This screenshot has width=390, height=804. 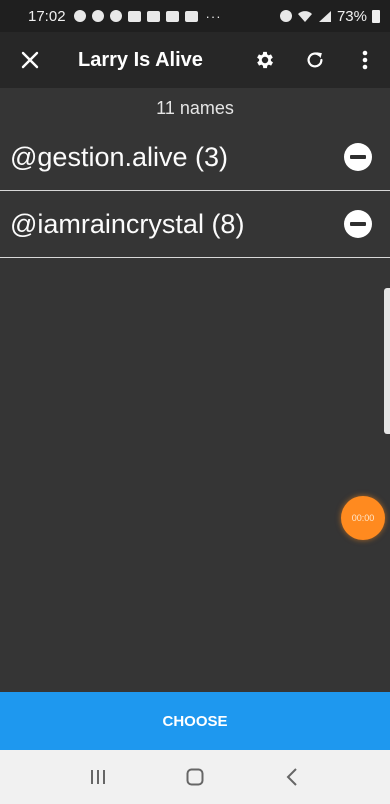 What do you see at coordinates (195, 721) in the screenshot?
I see `choose-button: CHOOSE` at bounding box center [195, 721].